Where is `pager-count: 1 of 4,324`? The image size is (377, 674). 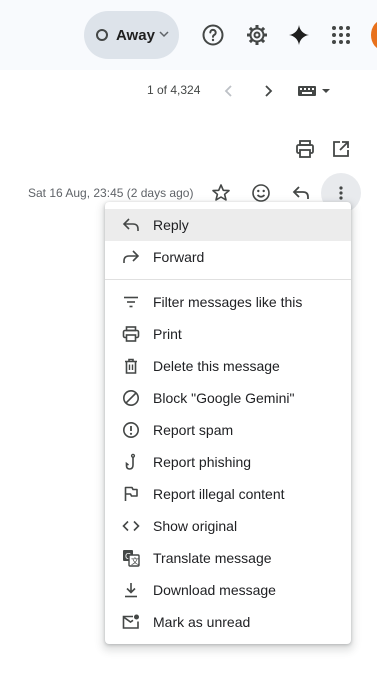 pager-count: 1 of 4,324 is located at coordinates (174, 90).